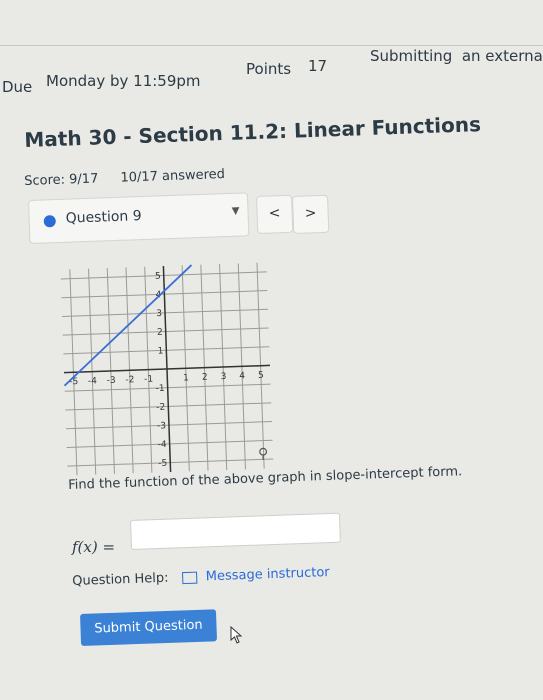 This screenshot has height=700, width=543. Describe the element at coordinates (190, 577) in the screenshot. I see `mail-icon` at that location.